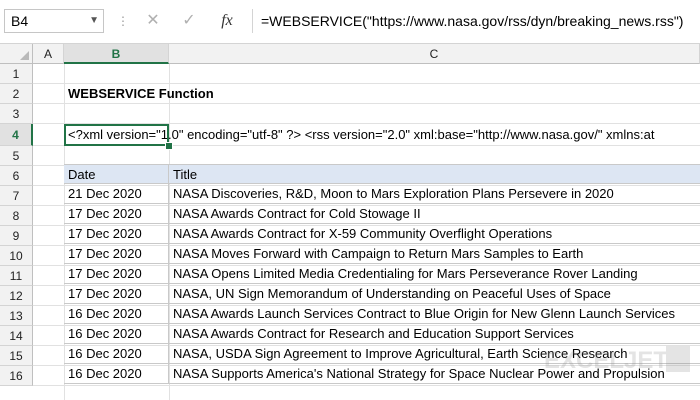 The image size is (700, 400). What do you see at coordinates (366, 385) in the screenshot?
I see `grid-line` at bounding box center [366, 385].